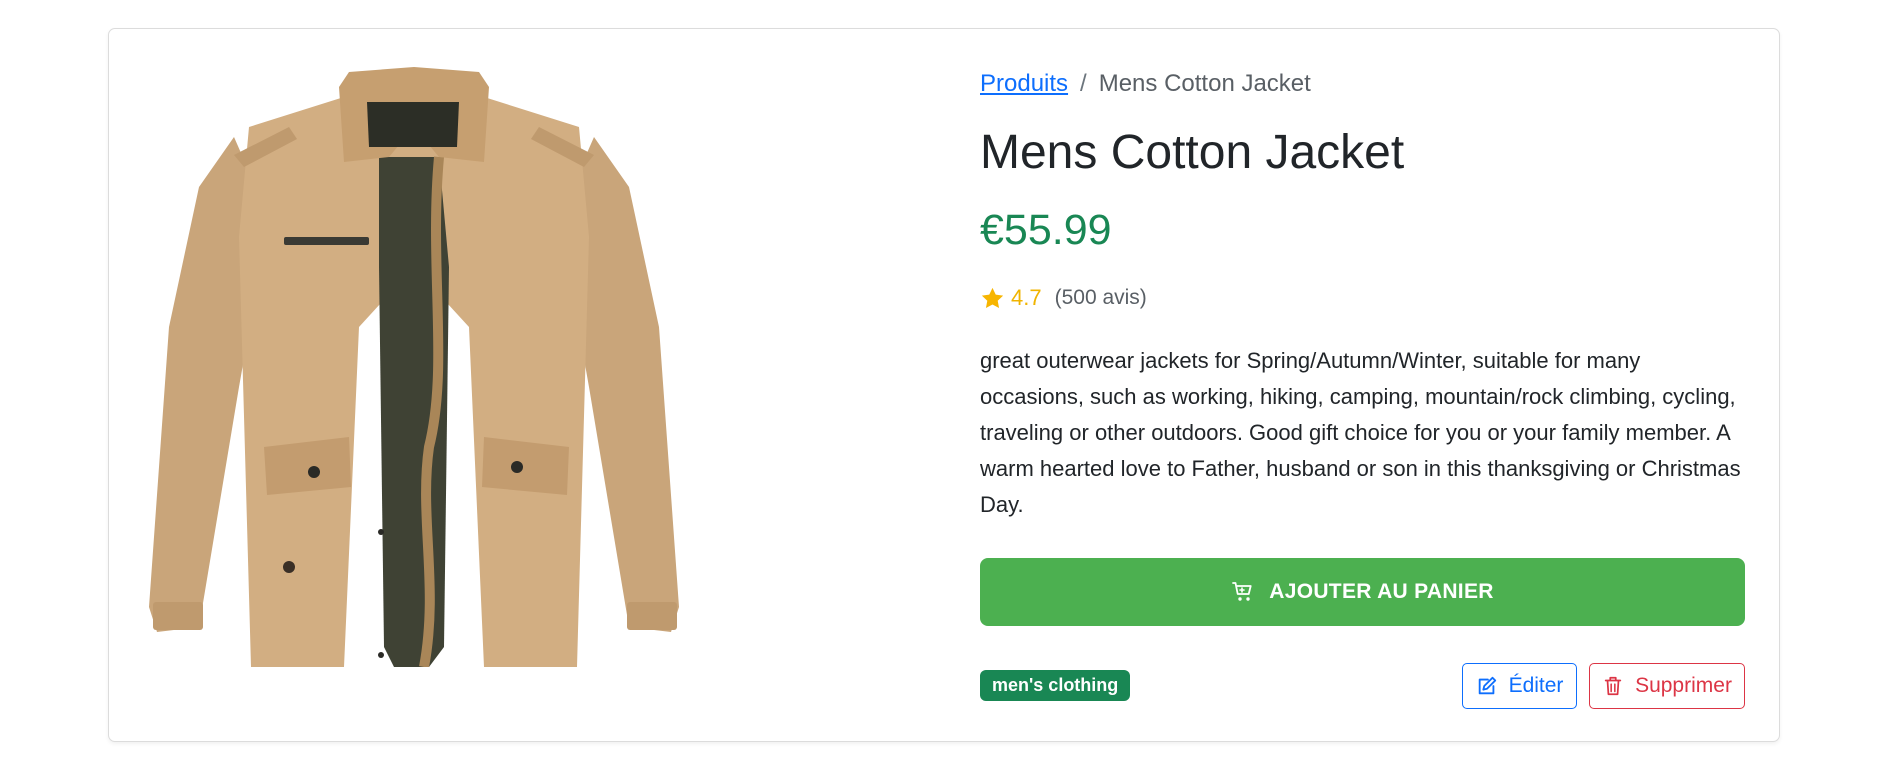 The height and width of the screenshot is (774, 1883). Describe the element at coordinates (1100, 297) in the screenshot. I see `rating-review-count: (500 avis)` at that location.